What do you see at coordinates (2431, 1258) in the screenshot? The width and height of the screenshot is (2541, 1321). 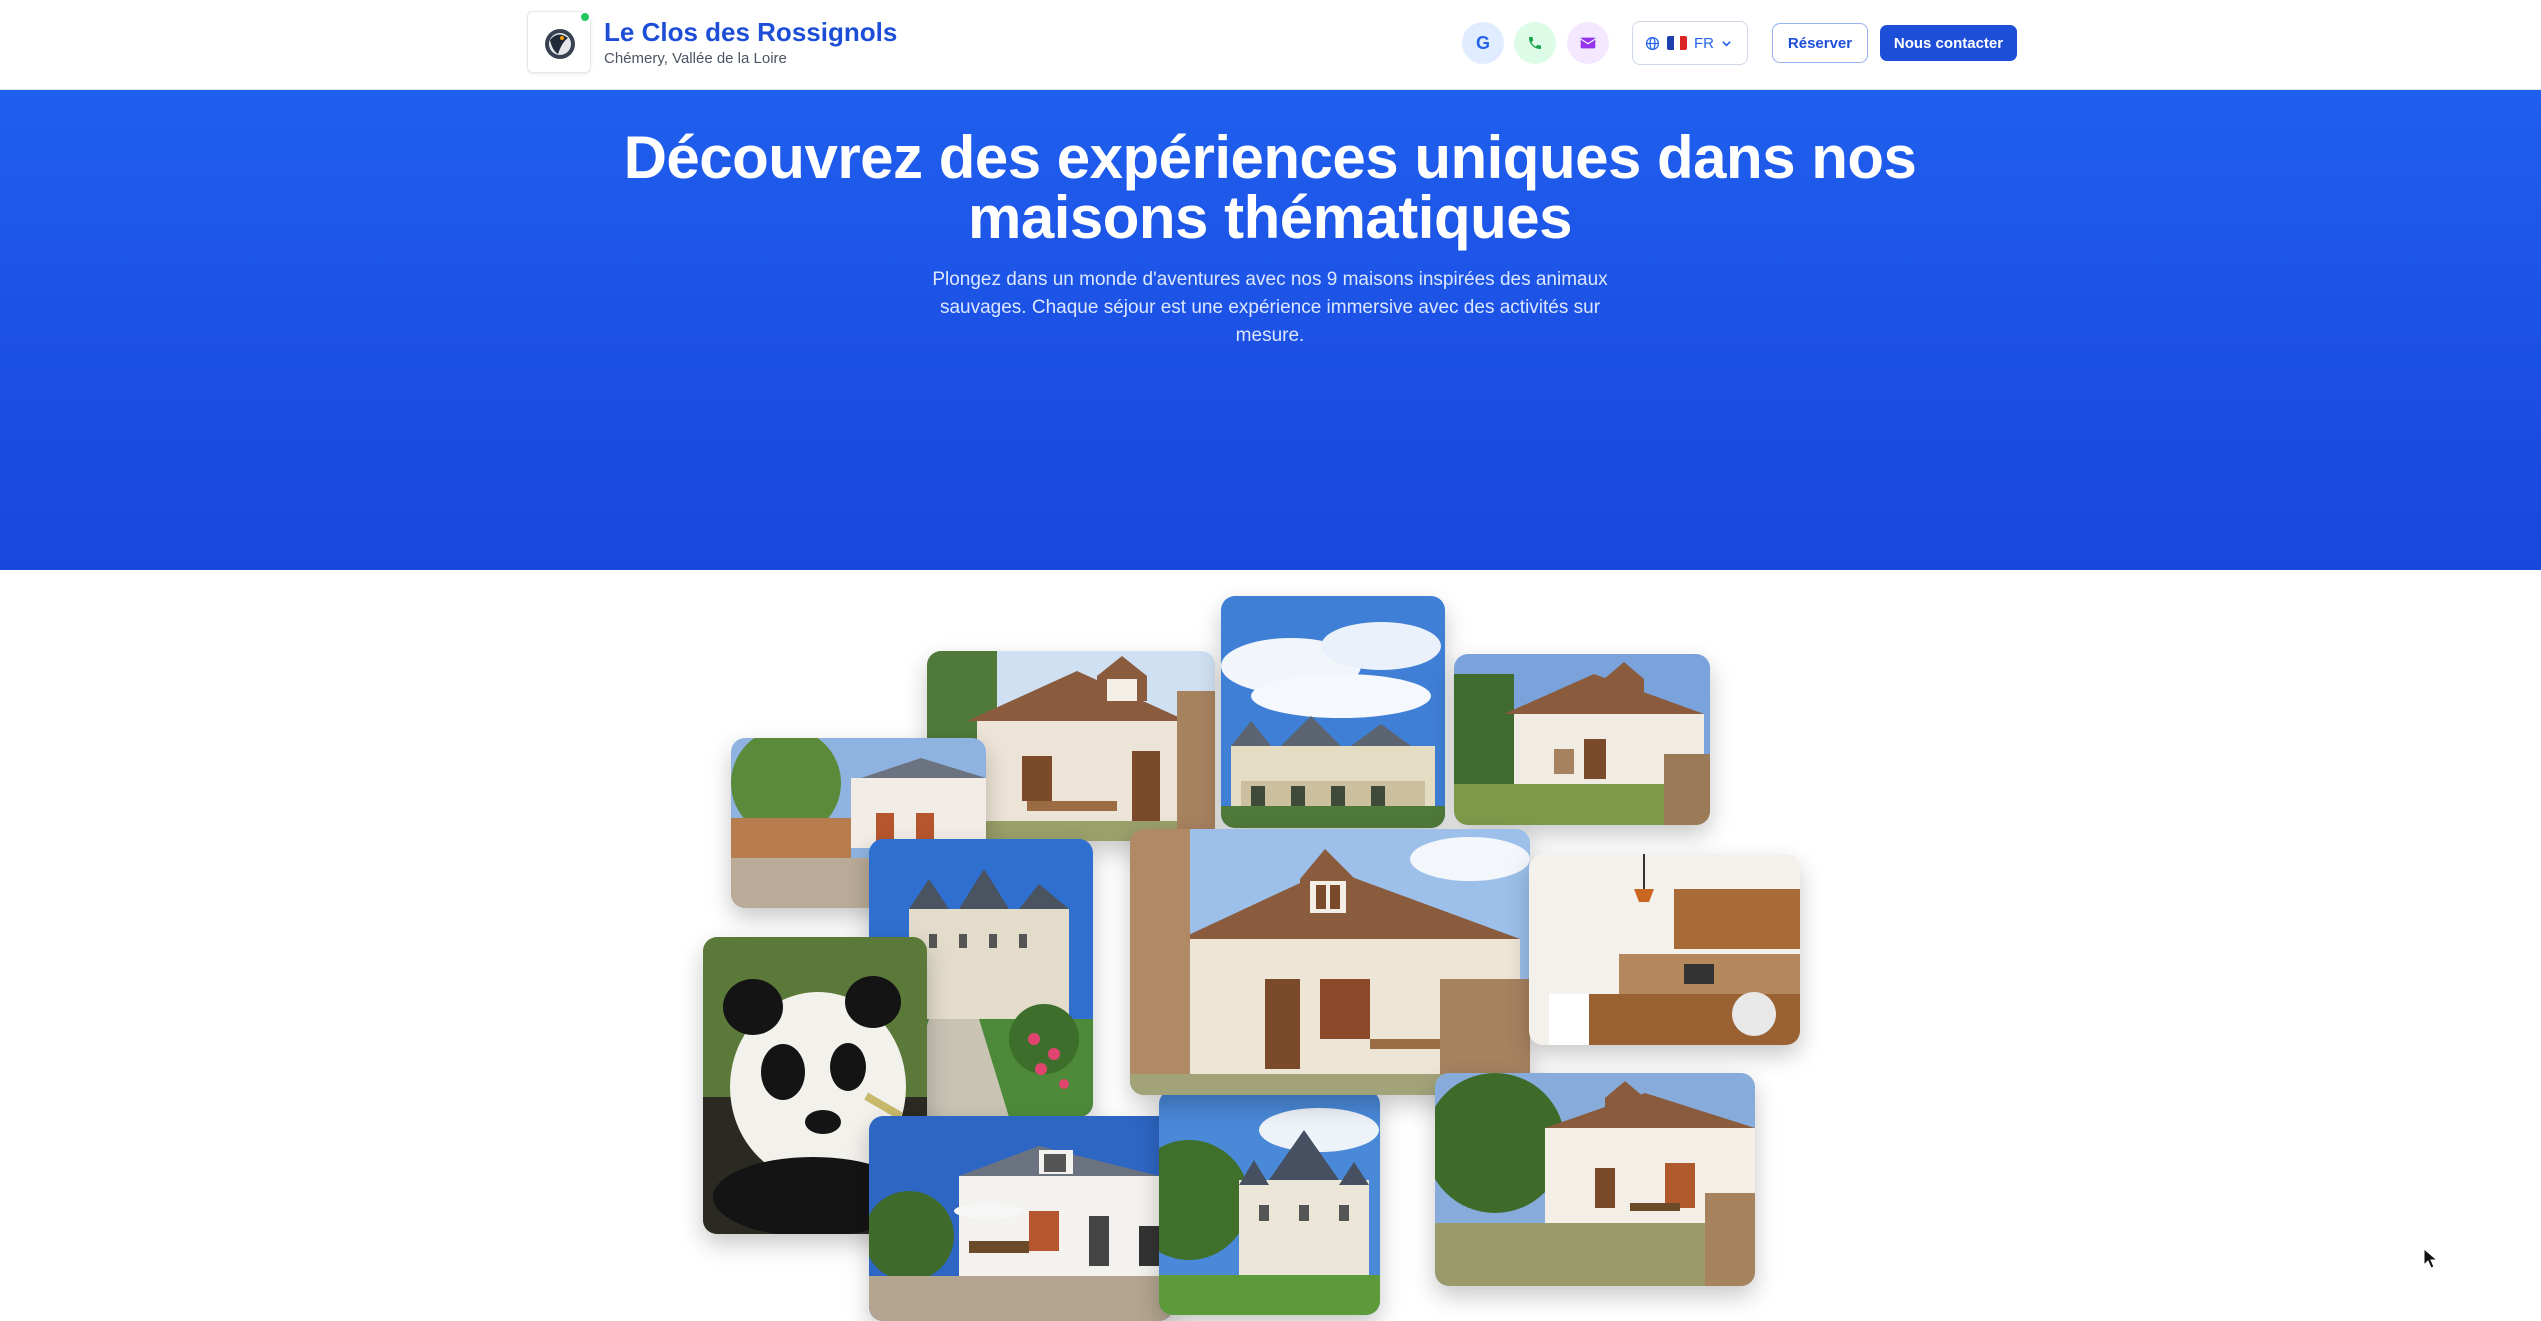 I see `mouse-cursor-icon` at bounding box center [2431, 1258].